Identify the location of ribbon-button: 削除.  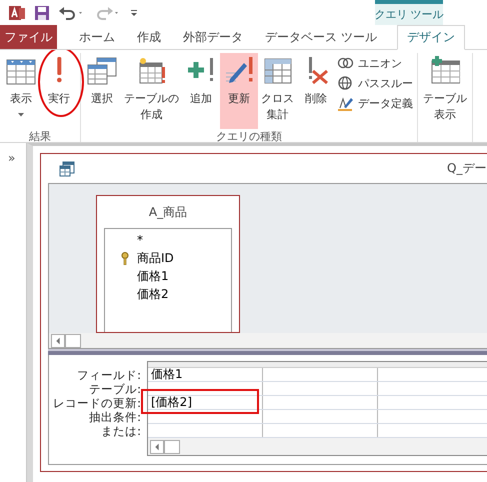
(316, 91).